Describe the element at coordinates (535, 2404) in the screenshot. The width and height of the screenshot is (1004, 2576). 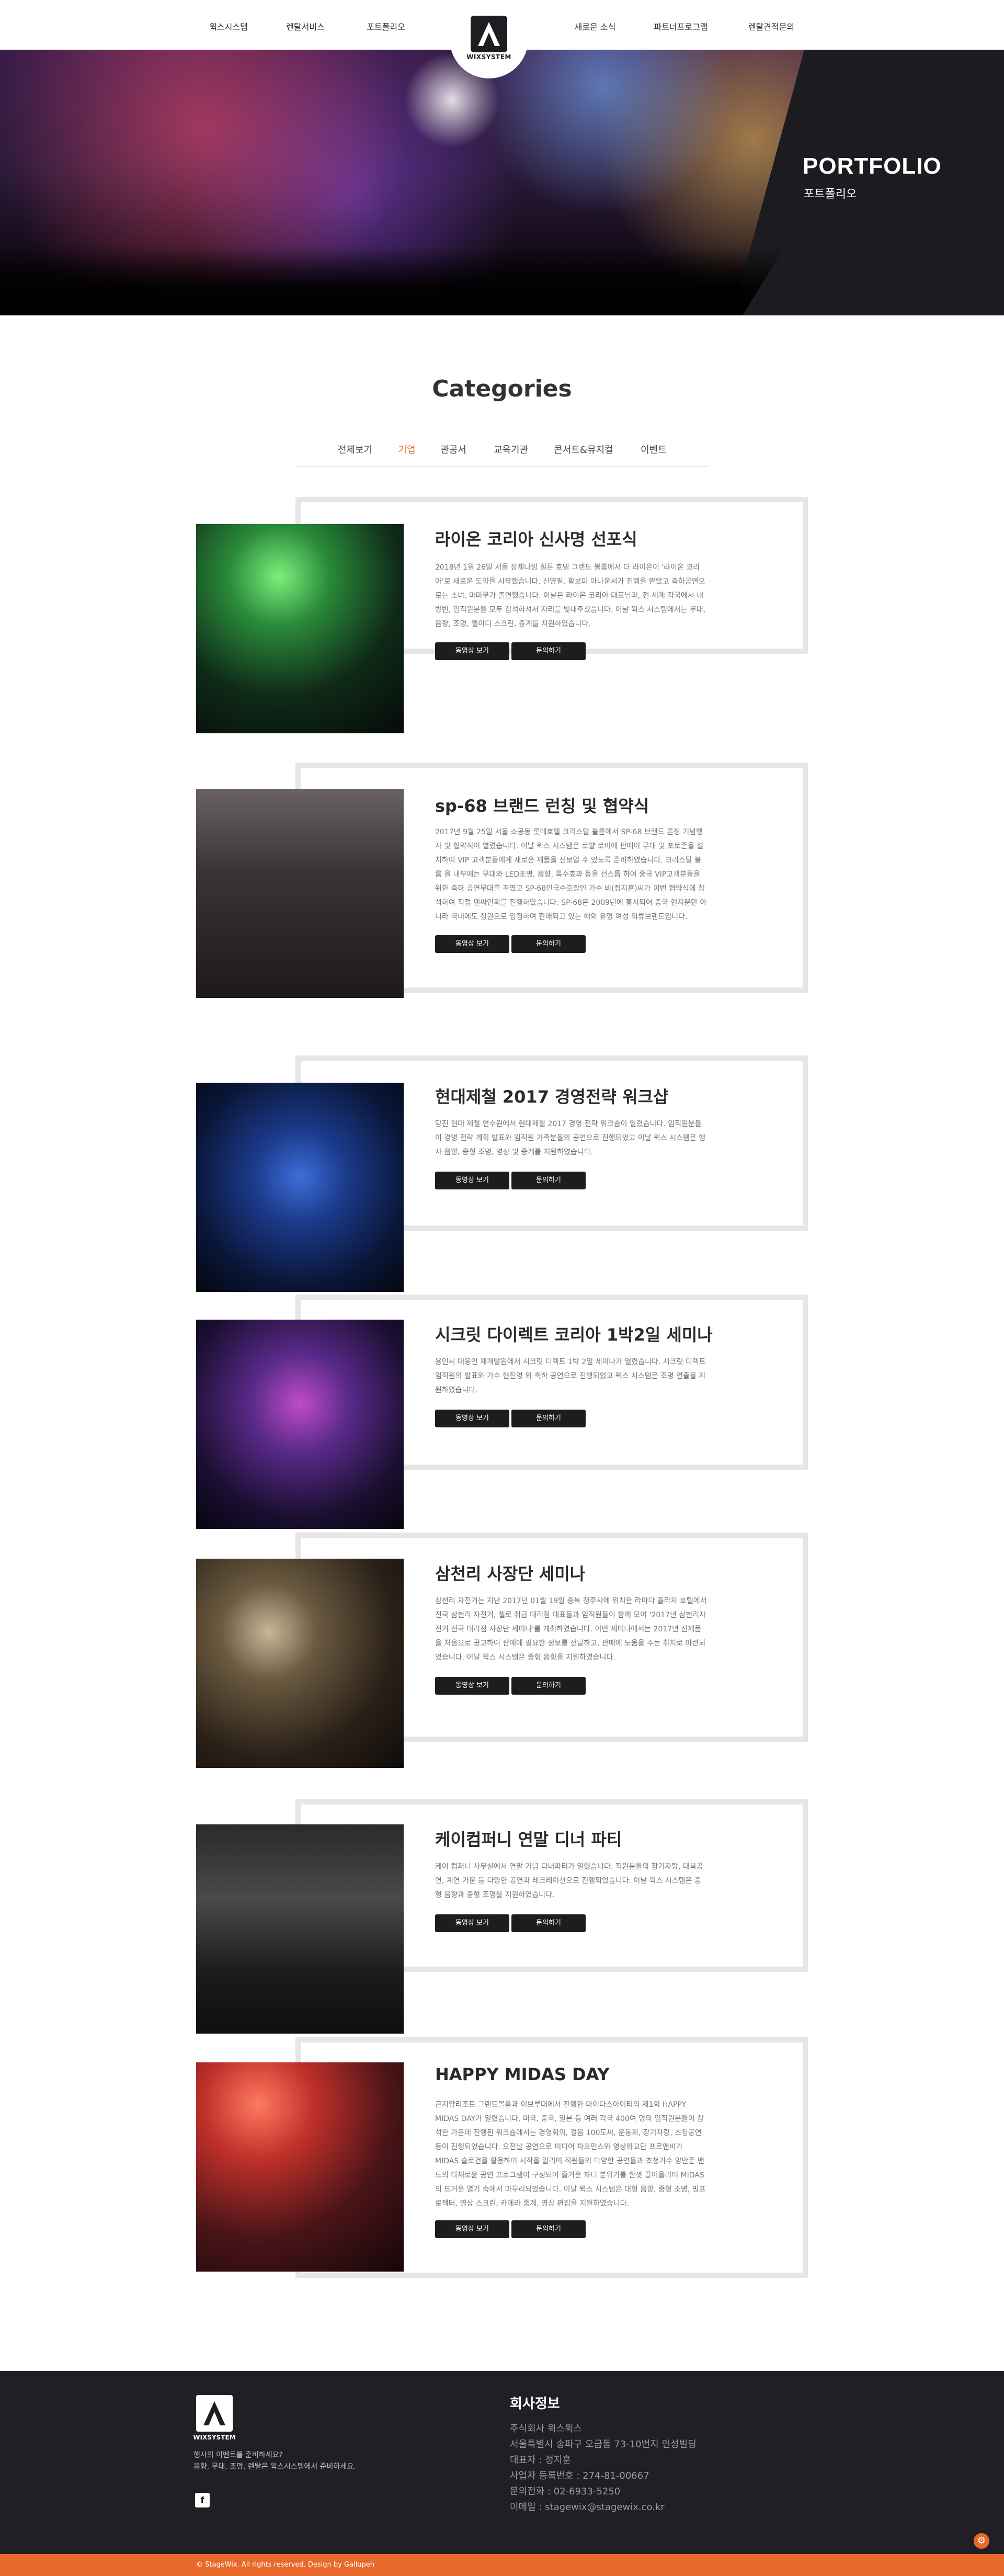
I see `company-info-title: 회사정보` at that location.